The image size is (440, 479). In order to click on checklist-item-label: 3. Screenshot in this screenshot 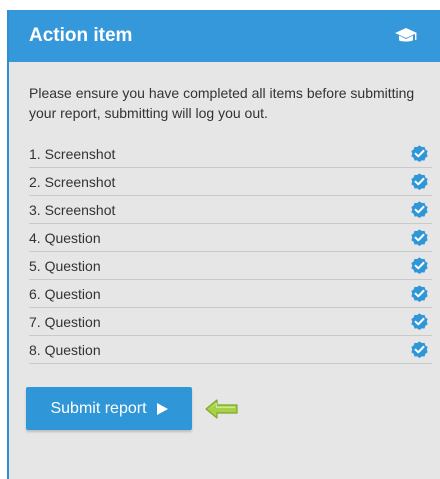, I will do `click(72, 209)`.